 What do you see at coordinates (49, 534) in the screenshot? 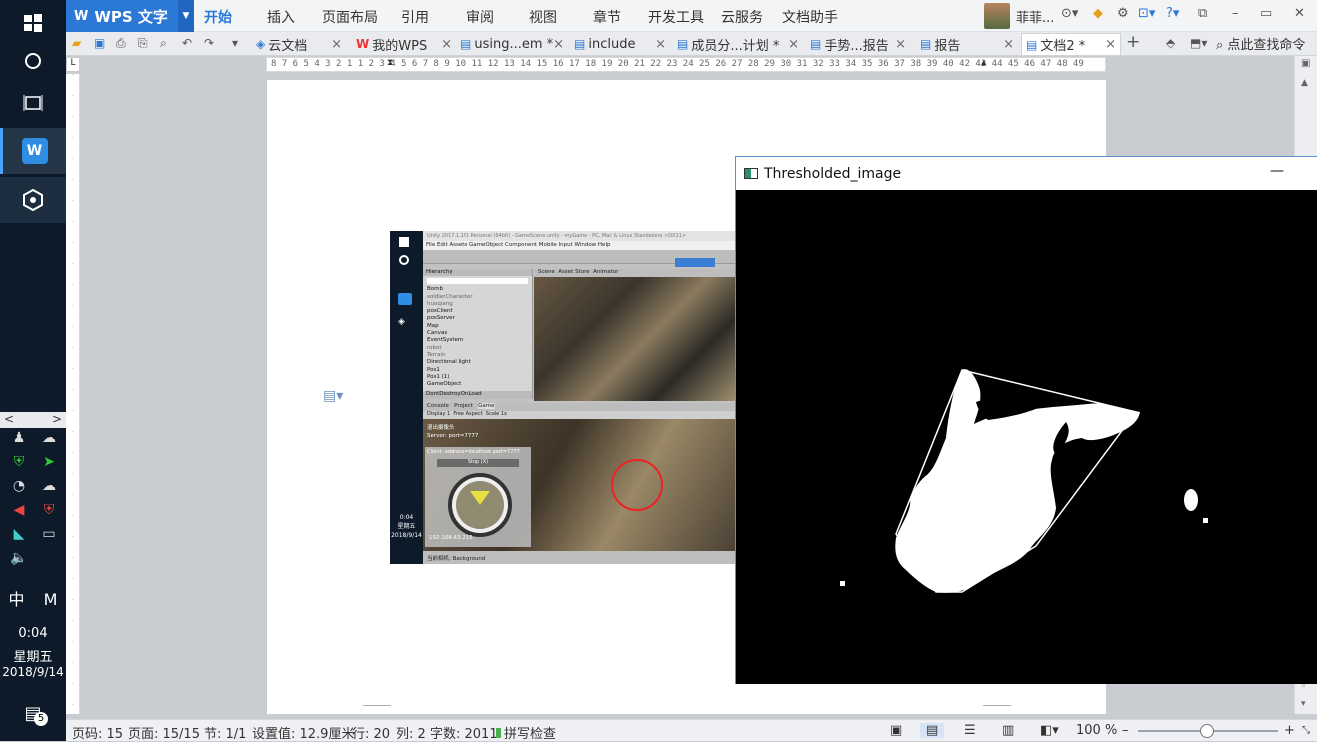
I see `battery-icon: ▭` at bounding box center [49, 534].